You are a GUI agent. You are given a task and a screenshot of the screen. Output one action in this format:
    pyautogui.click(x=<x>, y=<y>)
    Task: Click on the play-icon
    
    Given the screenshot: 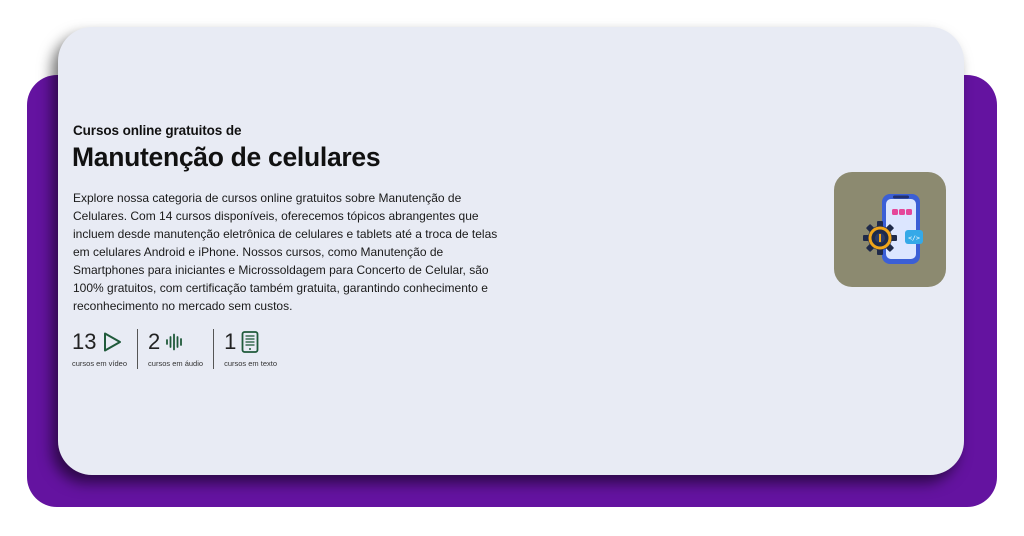 What is the action you would take?
    pyautogui.click(x=112, y=342)
    